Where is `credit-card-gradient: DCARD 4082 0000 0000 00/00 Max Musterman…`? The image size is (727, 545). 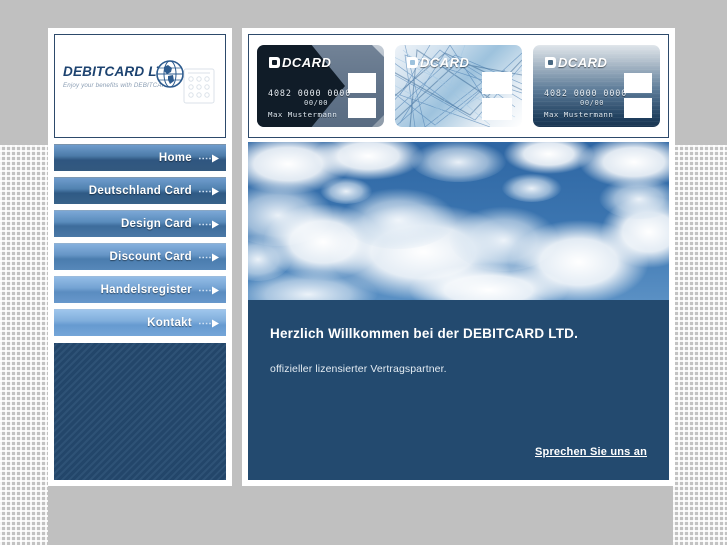 credit-card-gradient: DCARD 4082 0000 0000 00/00 Max Musterman… is located at coordinates (596, 86).